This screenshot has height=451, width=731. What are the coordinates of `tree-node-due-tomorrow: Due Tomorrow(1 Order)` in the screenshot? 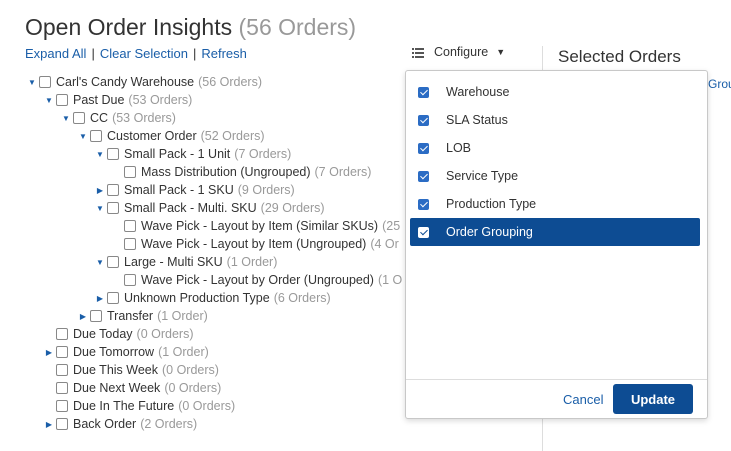 It's located at (126, 352).